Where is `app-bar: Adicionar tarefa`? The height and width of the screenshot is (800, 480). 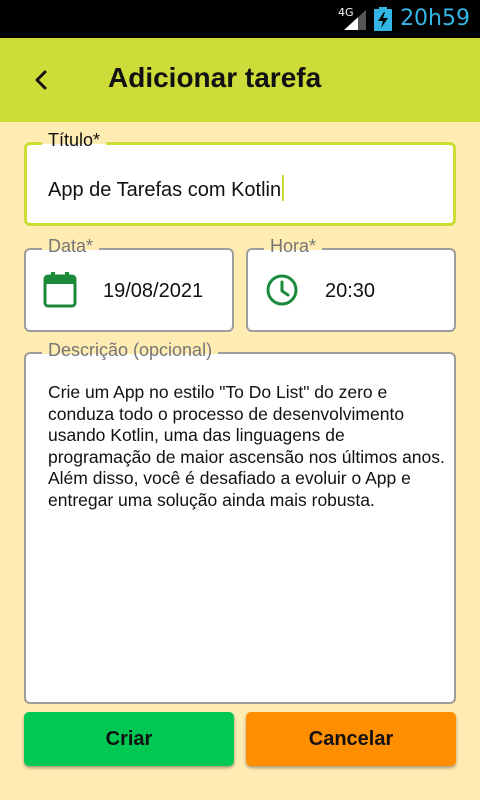 app-bar: Adicionar tarefa is located at coordinates (240, 80).